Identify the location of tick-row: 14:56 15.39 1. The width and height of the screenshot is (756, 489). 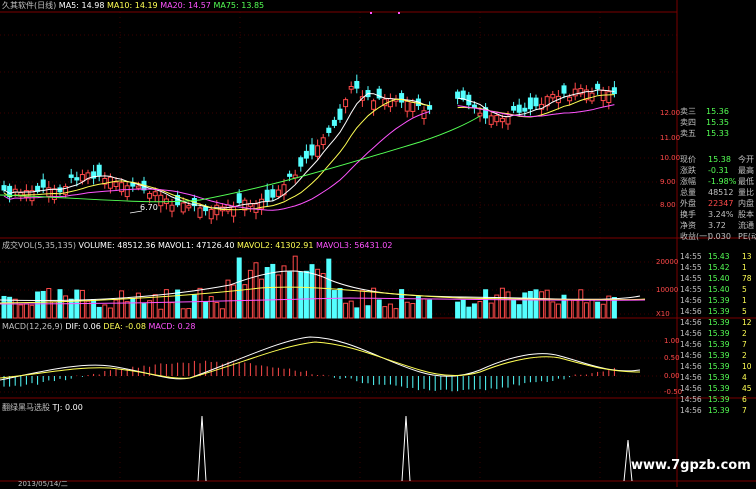
(717, 300).